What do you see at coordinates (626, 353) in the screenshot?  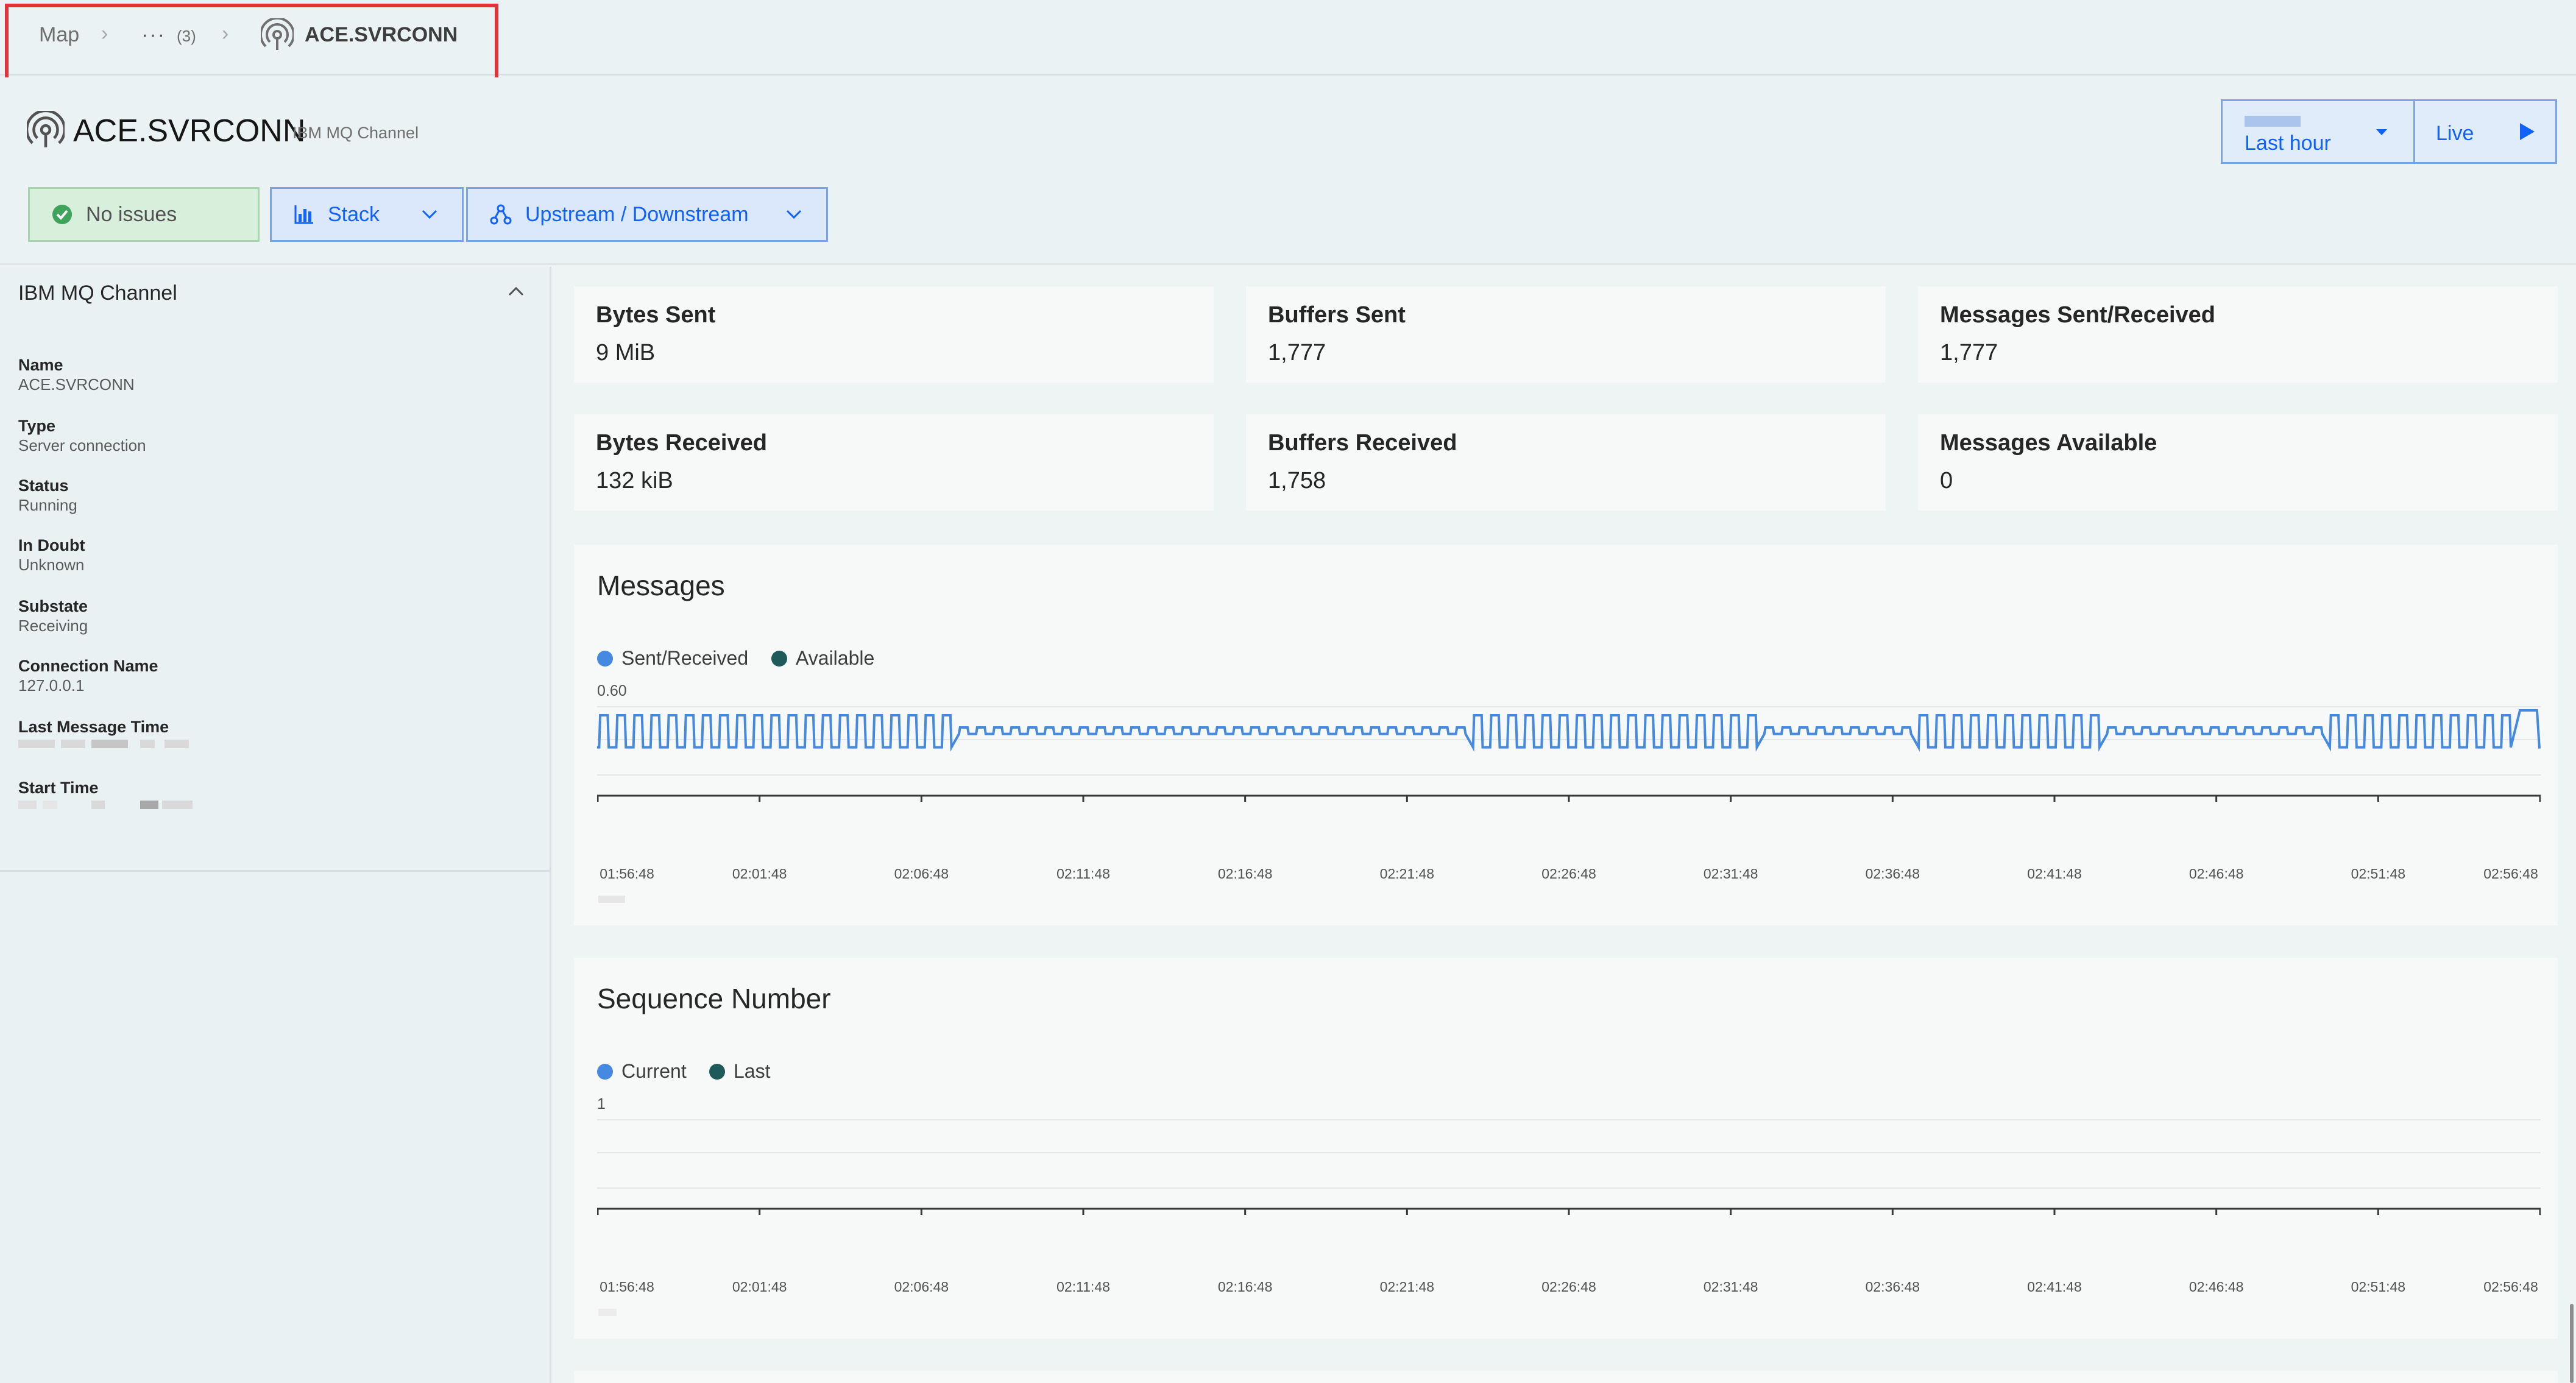 I see `metric-value: 9 MiB` at bounding box center [626, 353].